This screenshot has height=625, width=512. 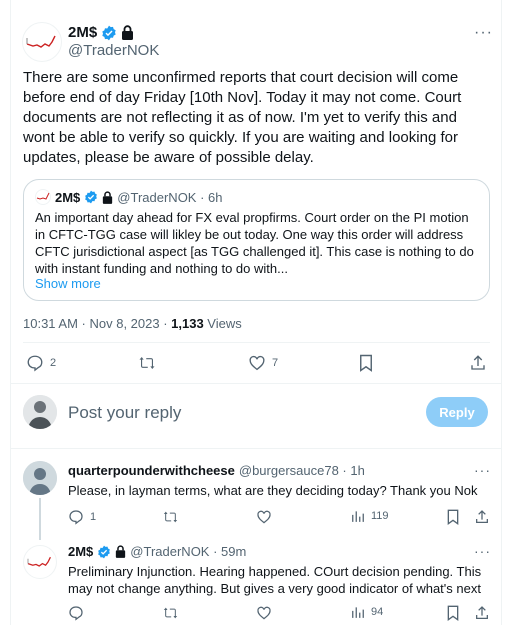 I want to click on tweet-meta: 10:31 AM · Nov 8, 2023 · 1,133 Views, so click(x=132, y=323).